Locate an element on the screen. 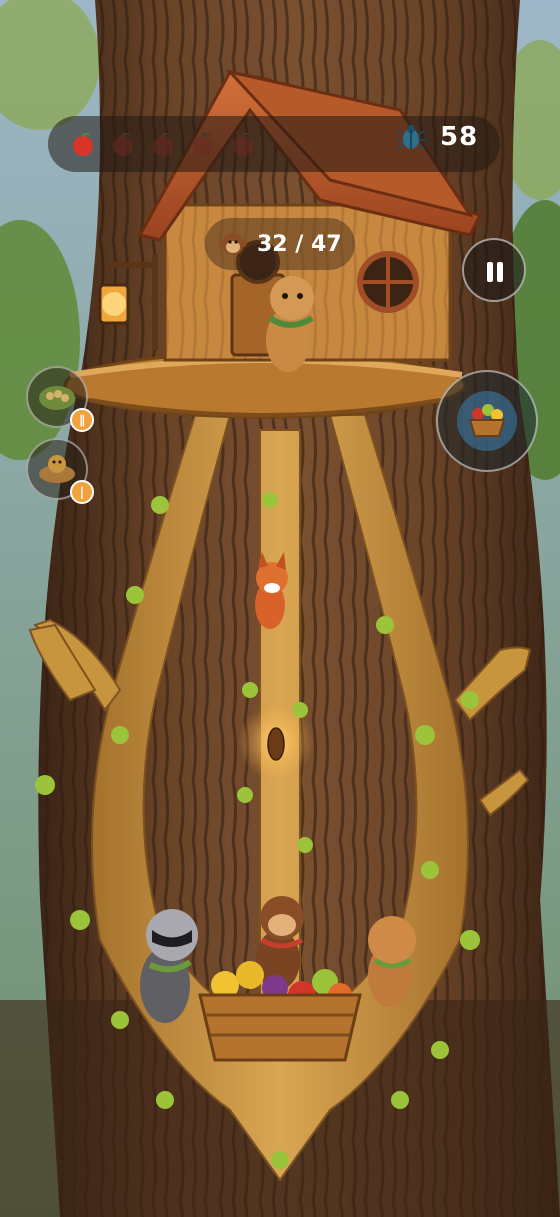 This screenshot has height=1217, width=560. monkey-face-icon is located at coordinates (233, 244).